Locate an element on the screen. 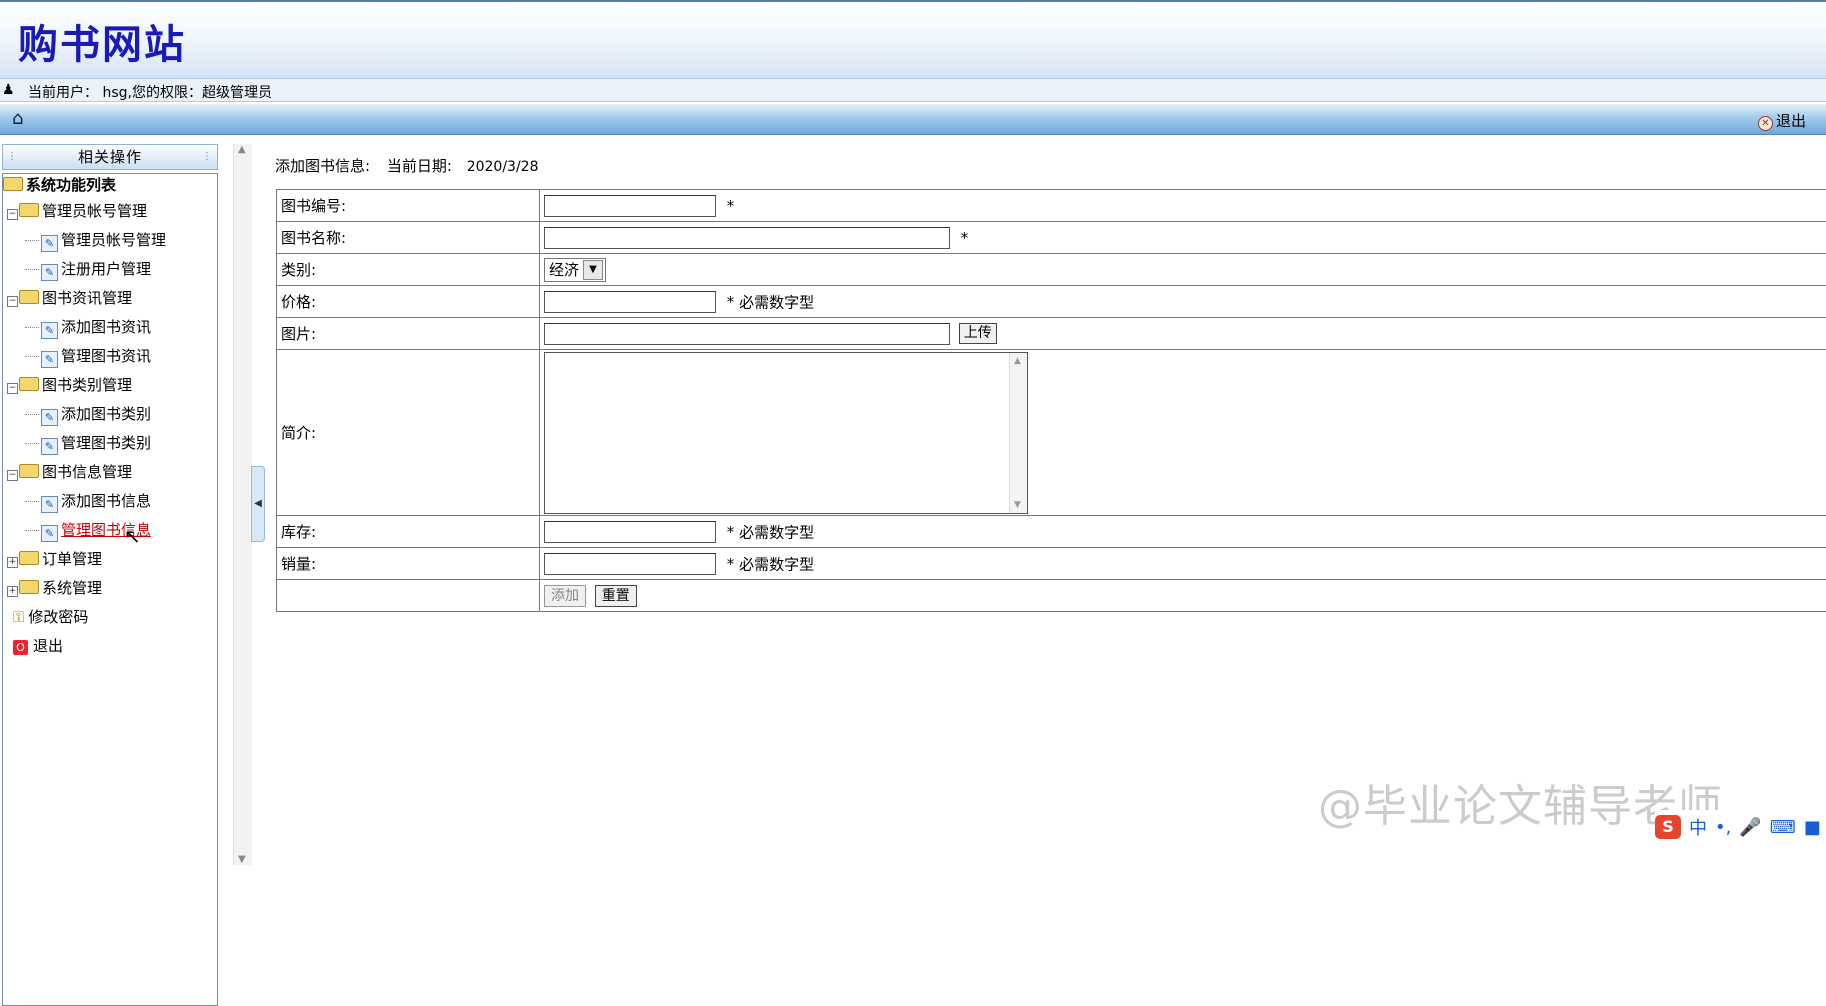  form-row-actions: 添加 重置 is located at coordinates (1051, 596).